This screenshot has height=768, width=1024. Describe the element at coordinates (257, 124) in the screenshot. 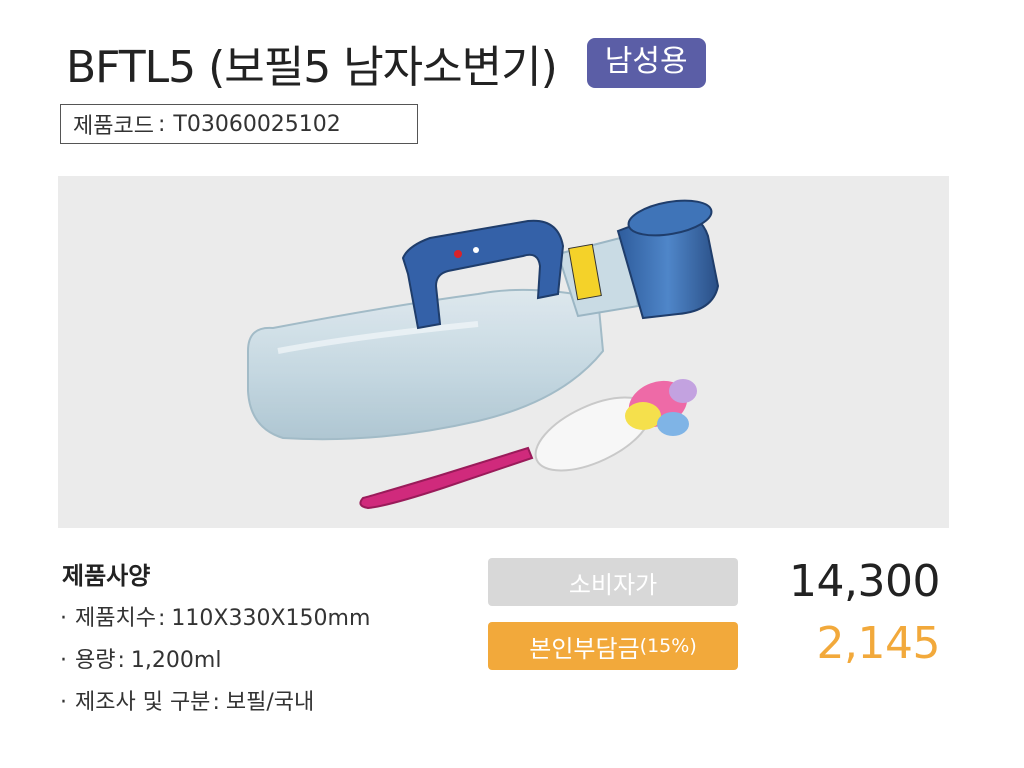

I see `product-code-value: T03060025102` at that location.